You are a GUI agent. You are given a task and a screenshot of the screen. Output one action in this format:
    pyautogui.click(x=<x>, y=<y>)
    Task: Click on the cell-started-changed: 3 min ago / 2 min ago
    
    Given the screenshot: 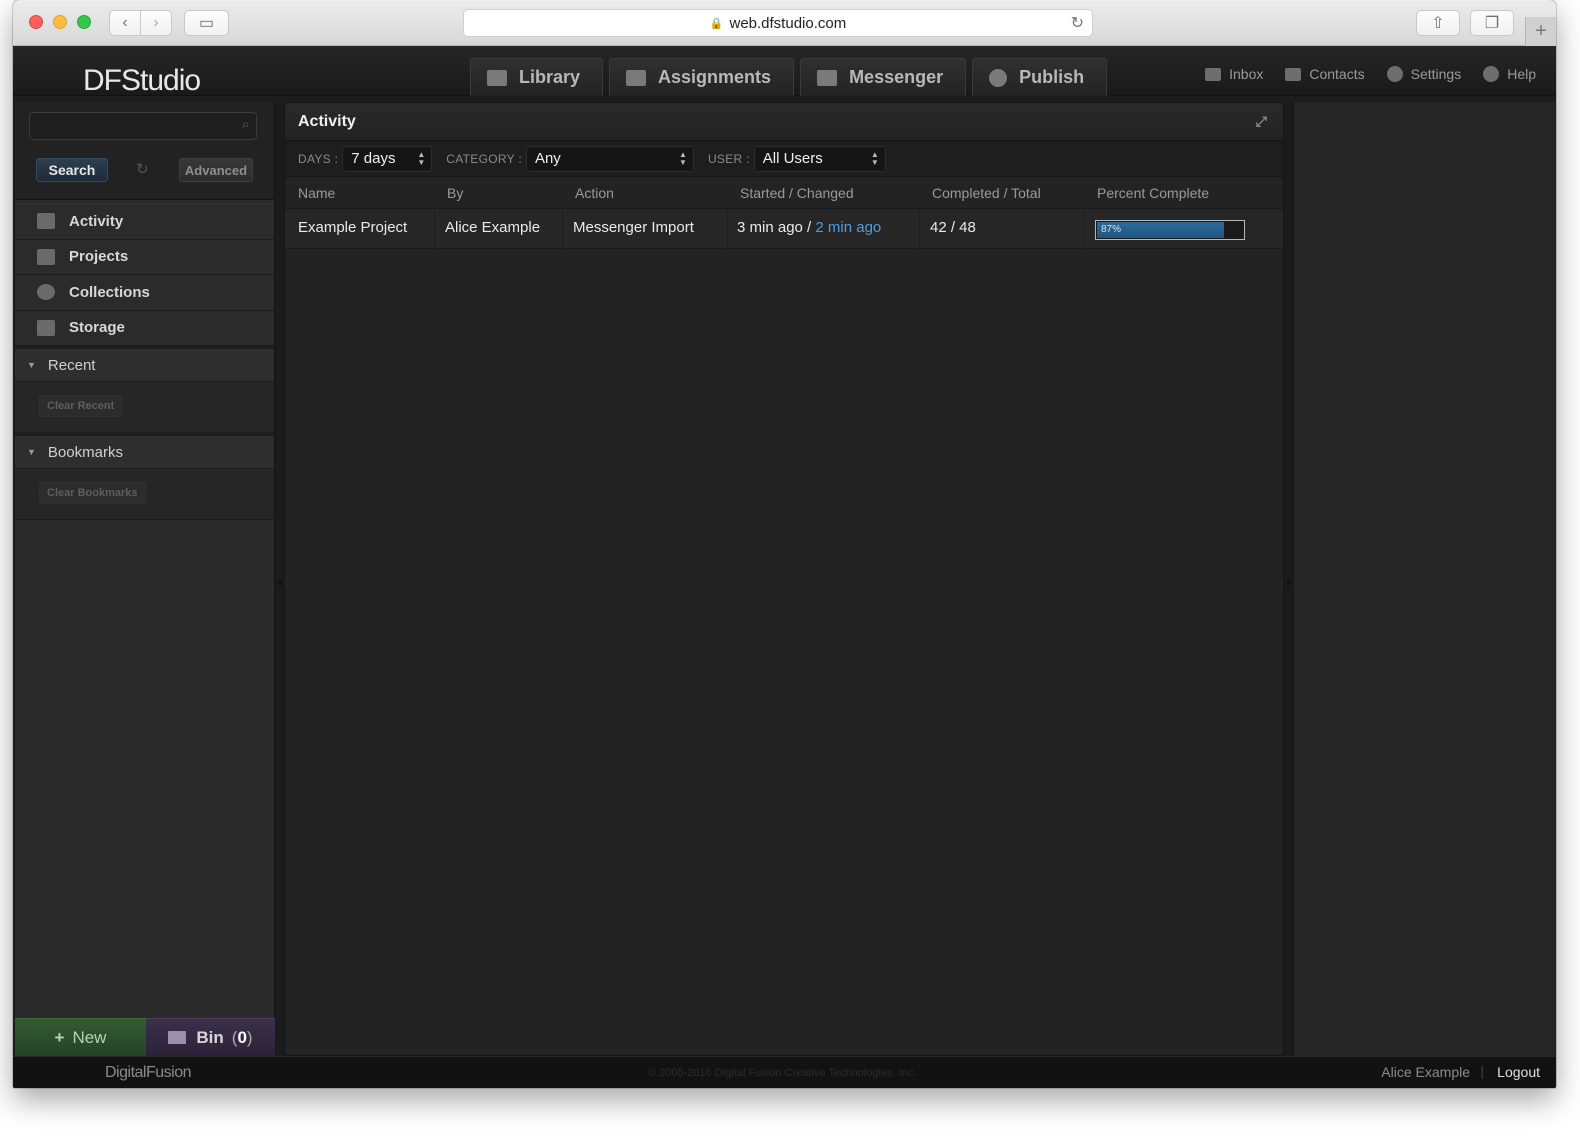 What is the action you would take?
    pyautogui.click(x=809, y=227)
    